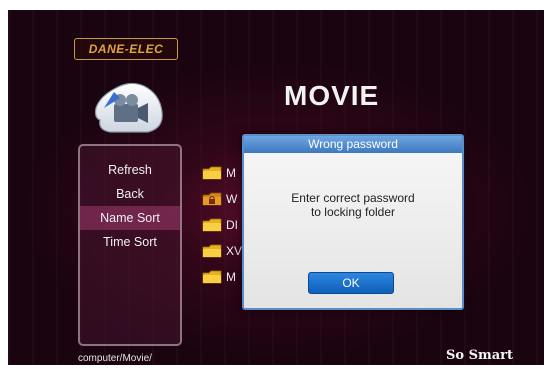 This screenshot has height=369, width=556. I want to click on brand-logo: DANE-ELEC, so click(126, 49).